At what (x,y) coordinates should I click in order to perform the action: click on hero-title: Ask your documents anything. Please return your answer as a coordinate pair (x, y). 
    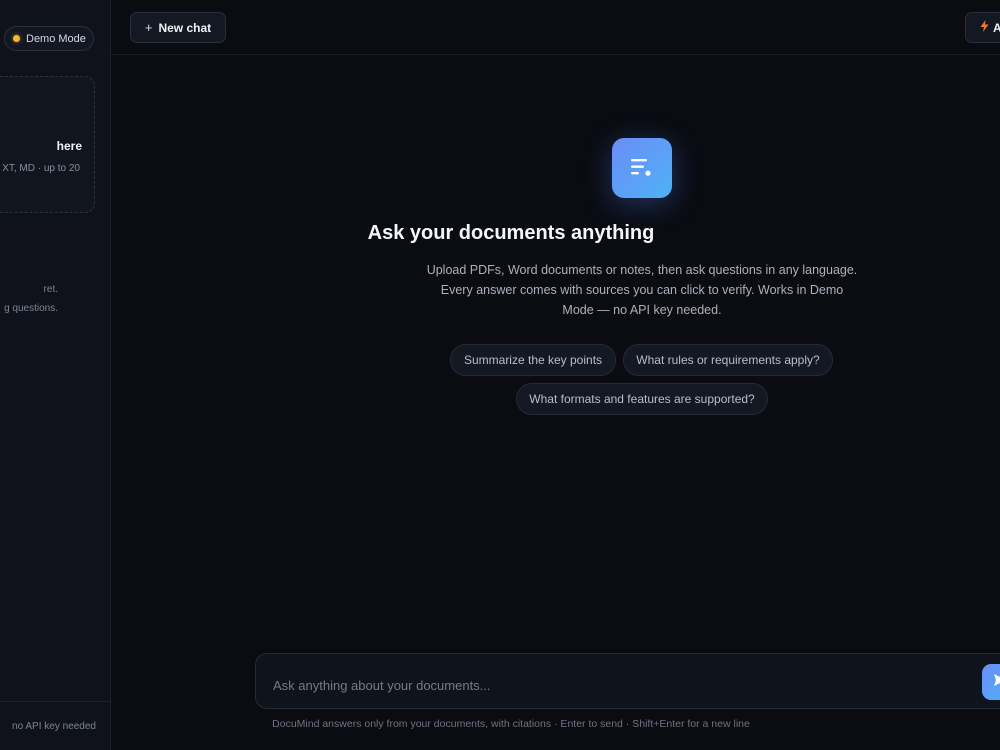
    Looking at the image, I should click on (511, 233).